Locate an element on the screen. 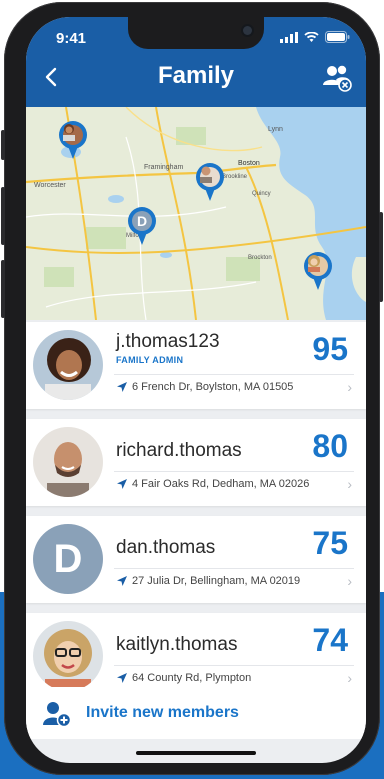 The height and width of the screenshot is (779, 384). map-pin-richard-thomas is located at coordinates (210, 183).